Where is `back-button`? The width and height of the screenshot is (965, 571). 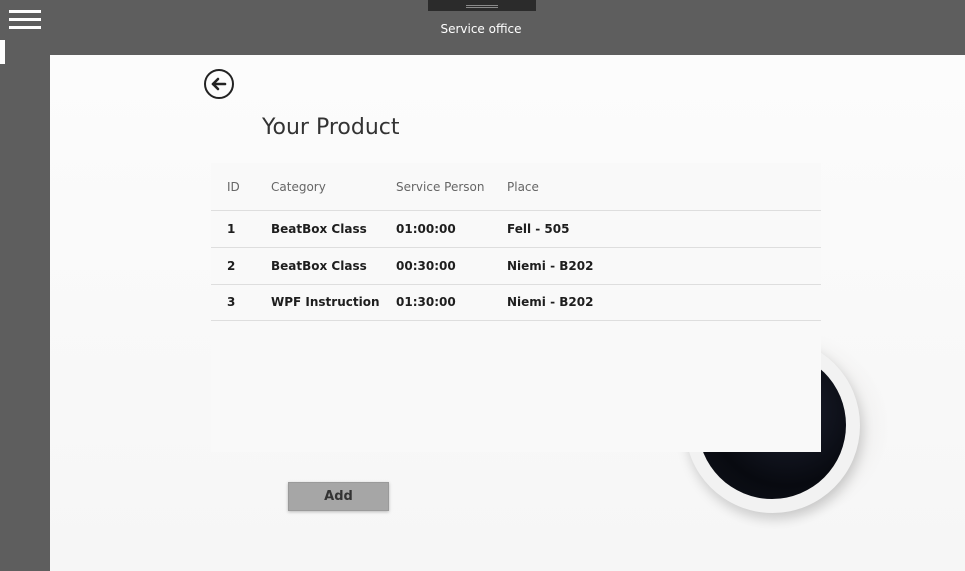
back-button is located at coordinates (219, 84).